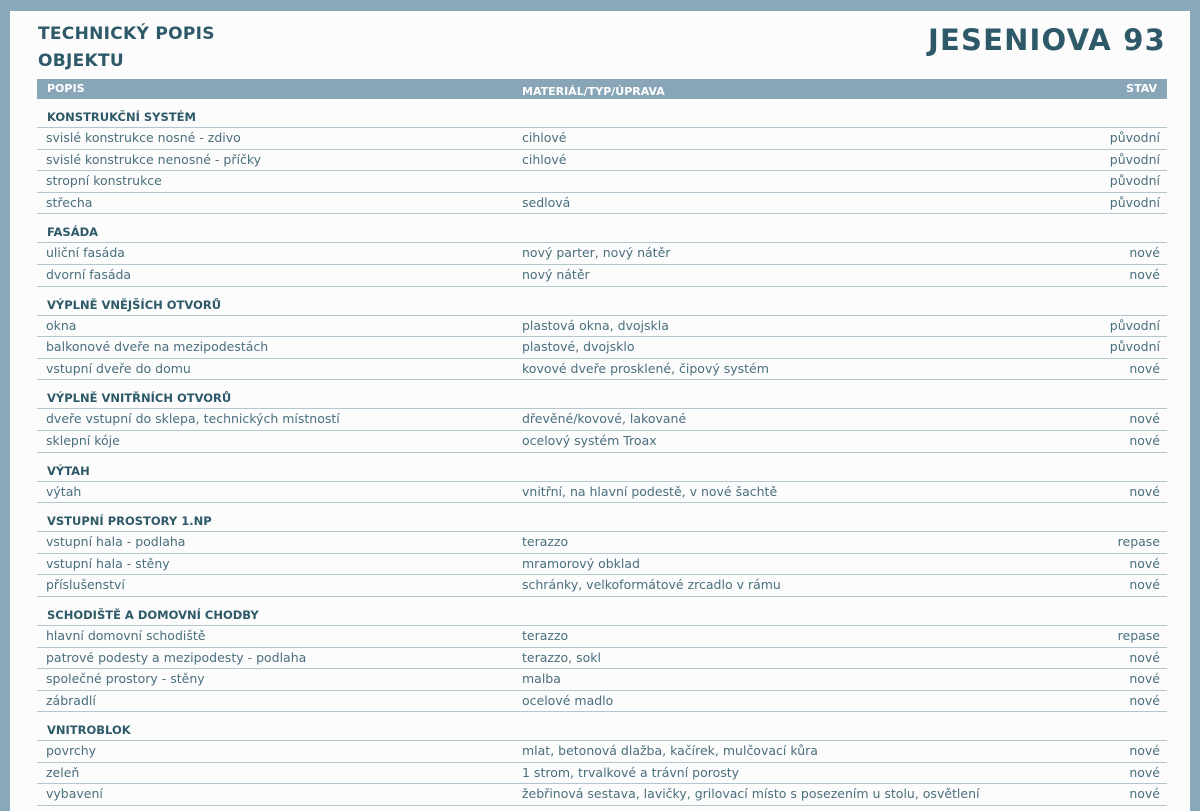 The image size is (1200, 811). What do you see at coordinates (602, 611) in the screenshot?
I see `category-title: SCHODIŠTĚ A DOMOVNÍ CHODBY` at bounding box center [602, 611].